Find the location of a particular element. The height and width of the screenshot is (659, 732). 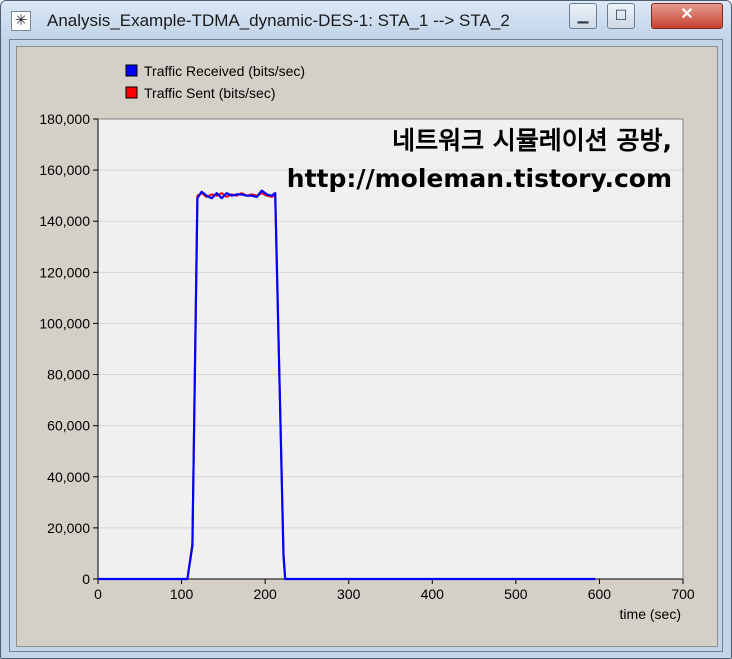

y-tick-label: 40,000 is located at coordinates (68, 477).